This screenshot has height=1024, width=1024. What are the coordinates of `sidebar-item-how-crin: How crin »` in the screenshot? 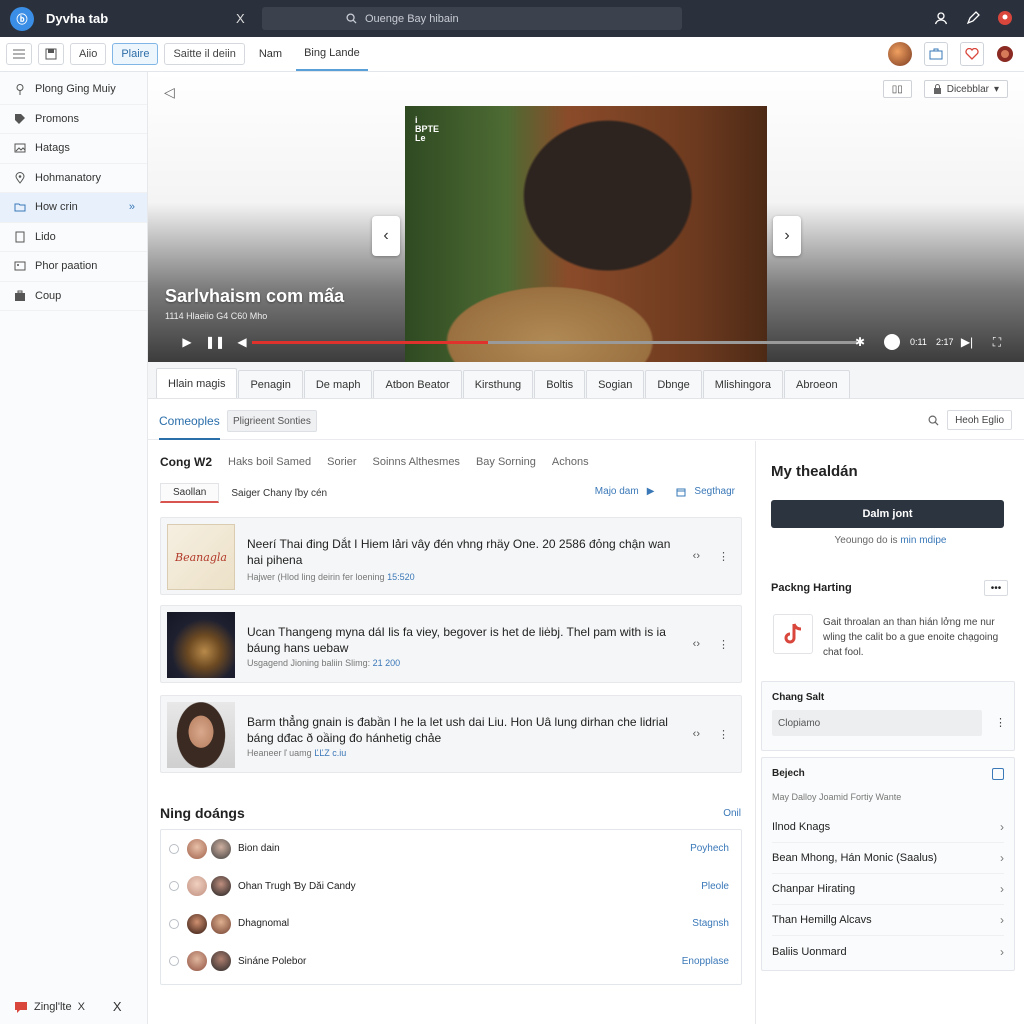 It's located at (73, 208).